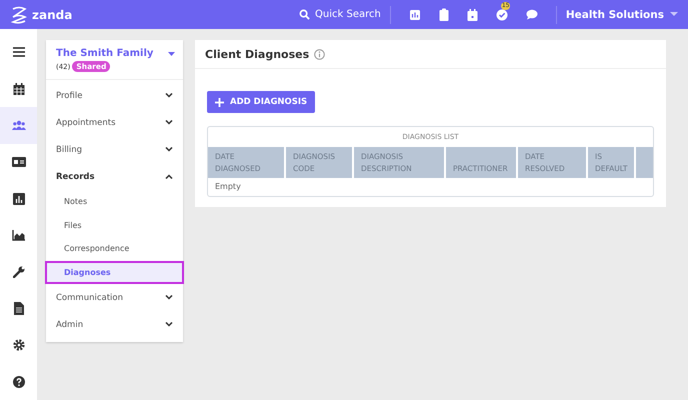 This screenshot has height=400, width=688. Describe the element at coordinates (622, 14) in the screenshot. I see `account-menu-button: Health Solutions` at that location.